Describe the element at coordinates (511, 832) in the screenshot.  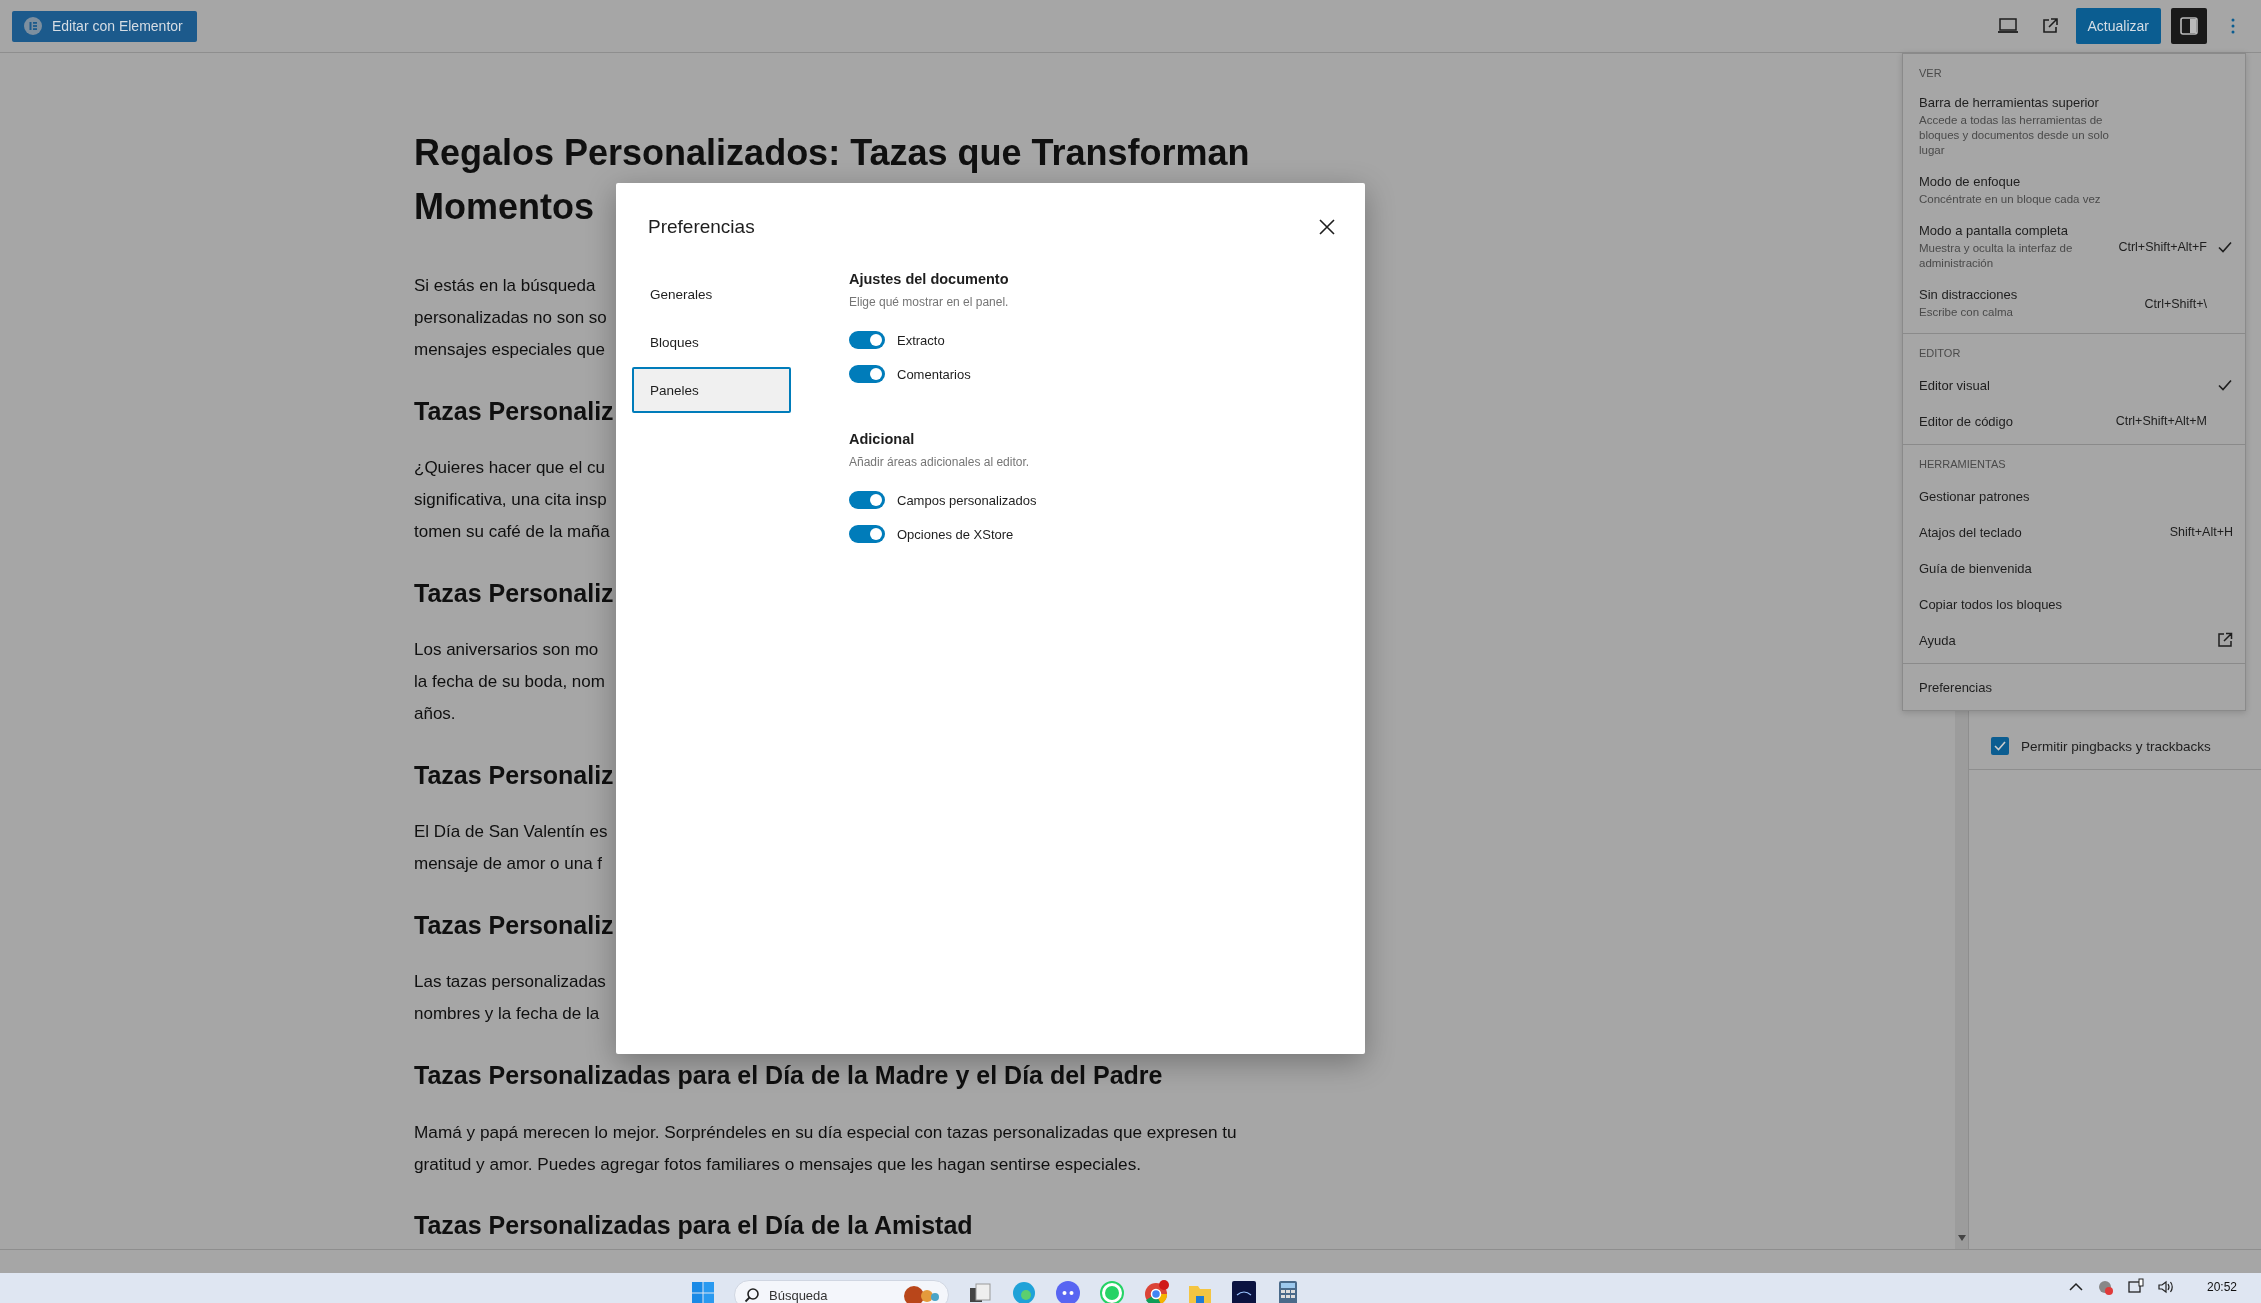
I see `paragraph-text: El Día de San Valentín es` at that location.